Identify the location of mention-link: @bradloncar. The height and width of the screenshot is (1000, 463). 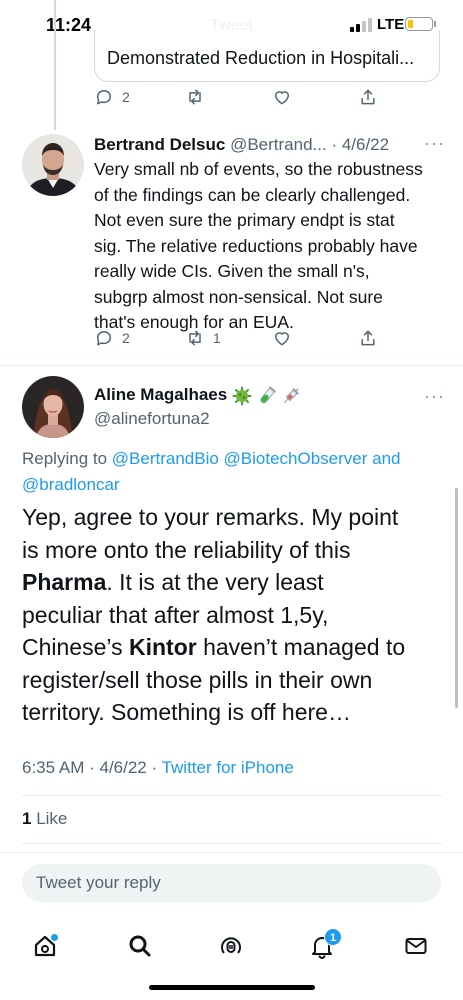
(71, 484).